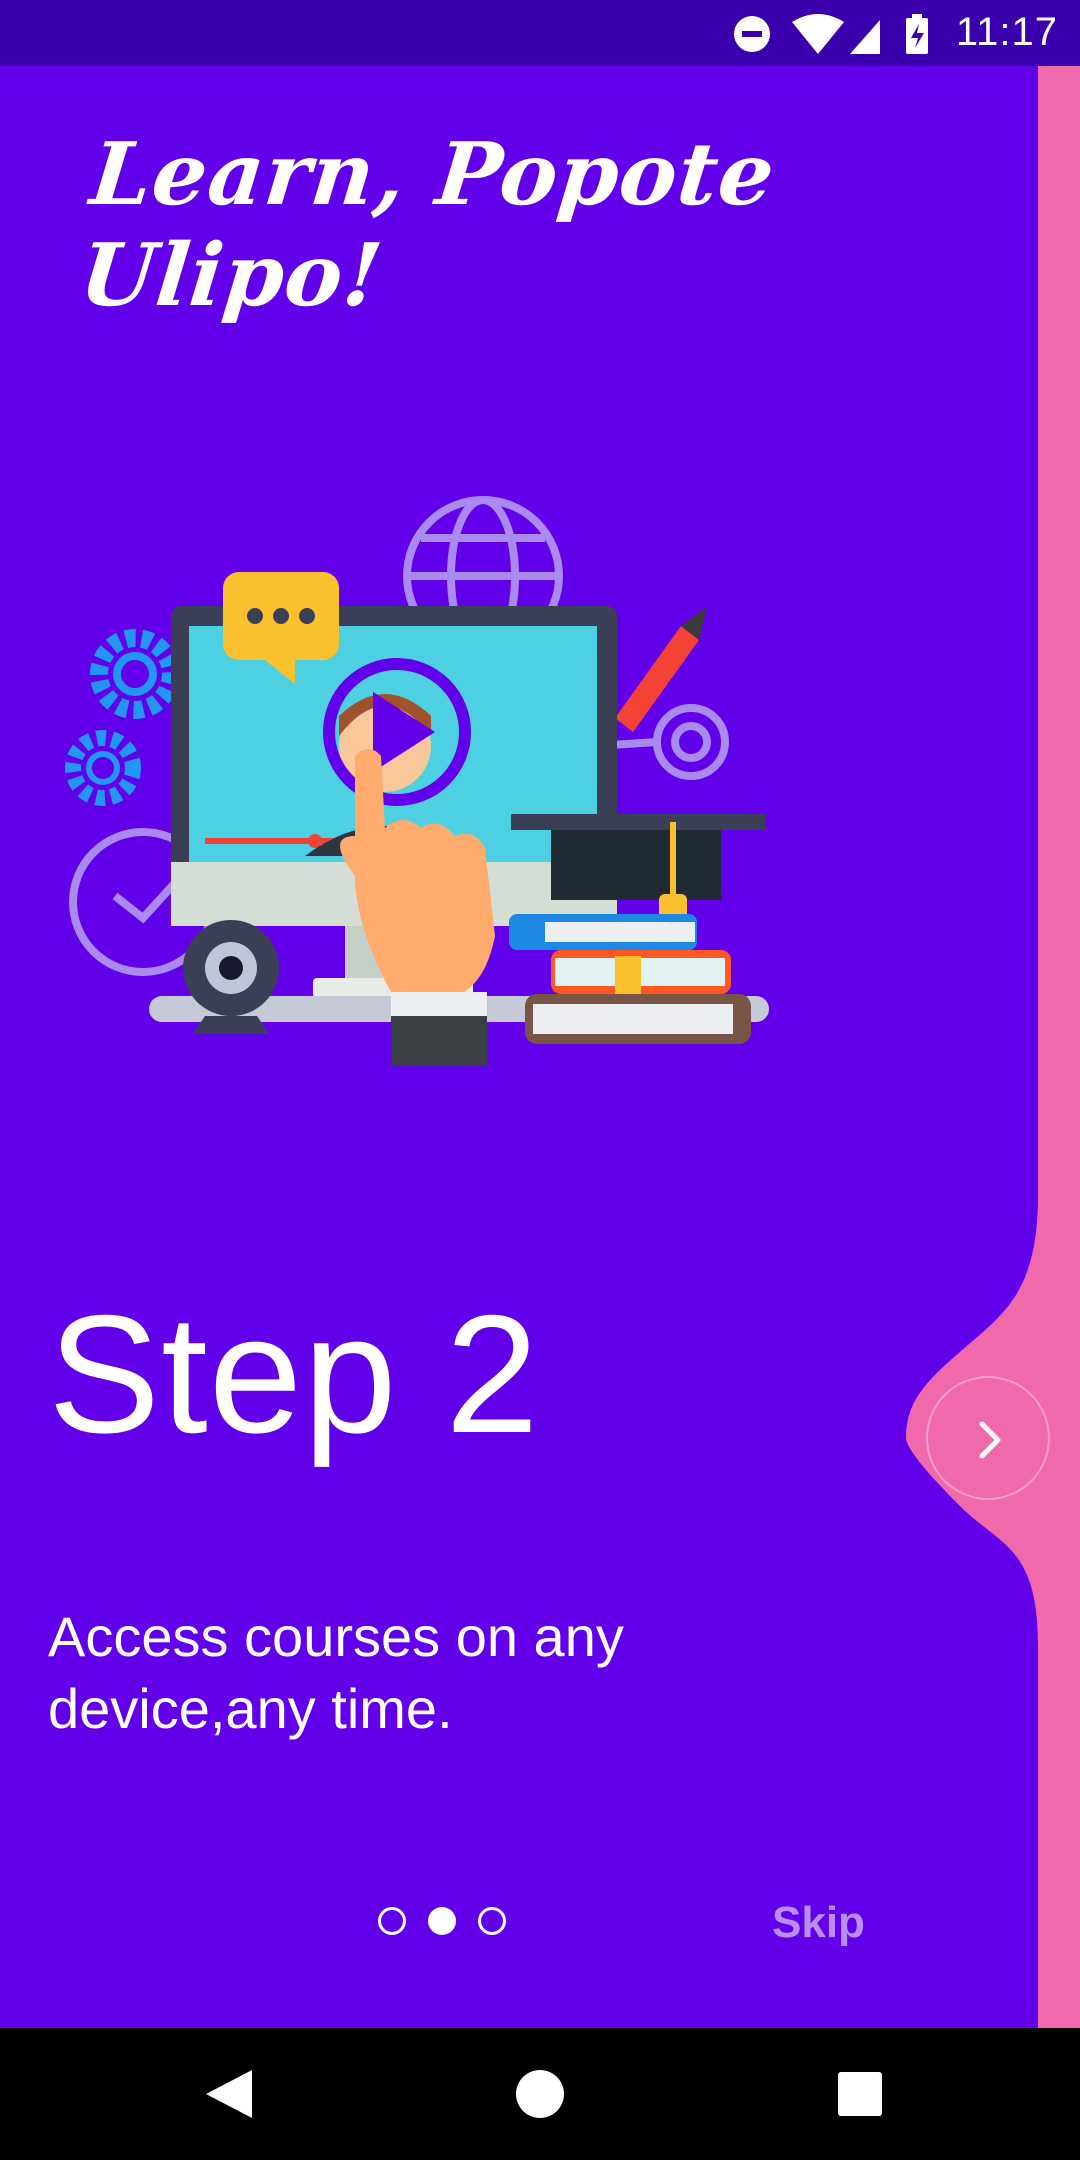 The image size is (1080, 2160). I want to click on page-indicator-wave, so click(993, 1047).